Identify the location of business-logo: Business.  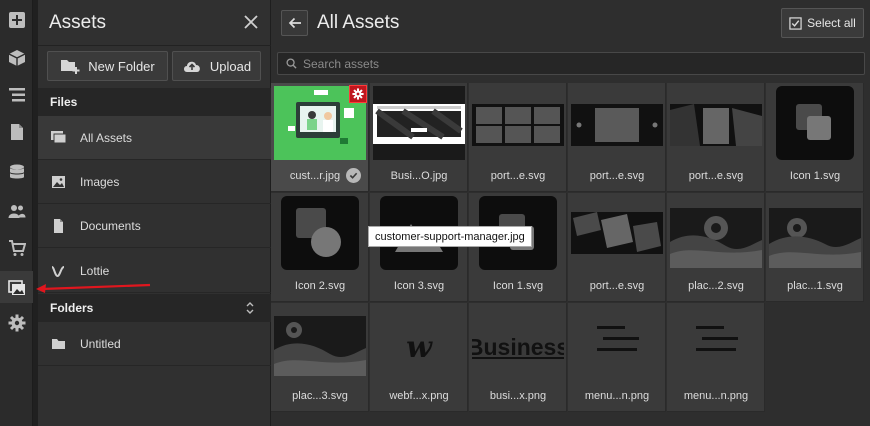
(518, 346).